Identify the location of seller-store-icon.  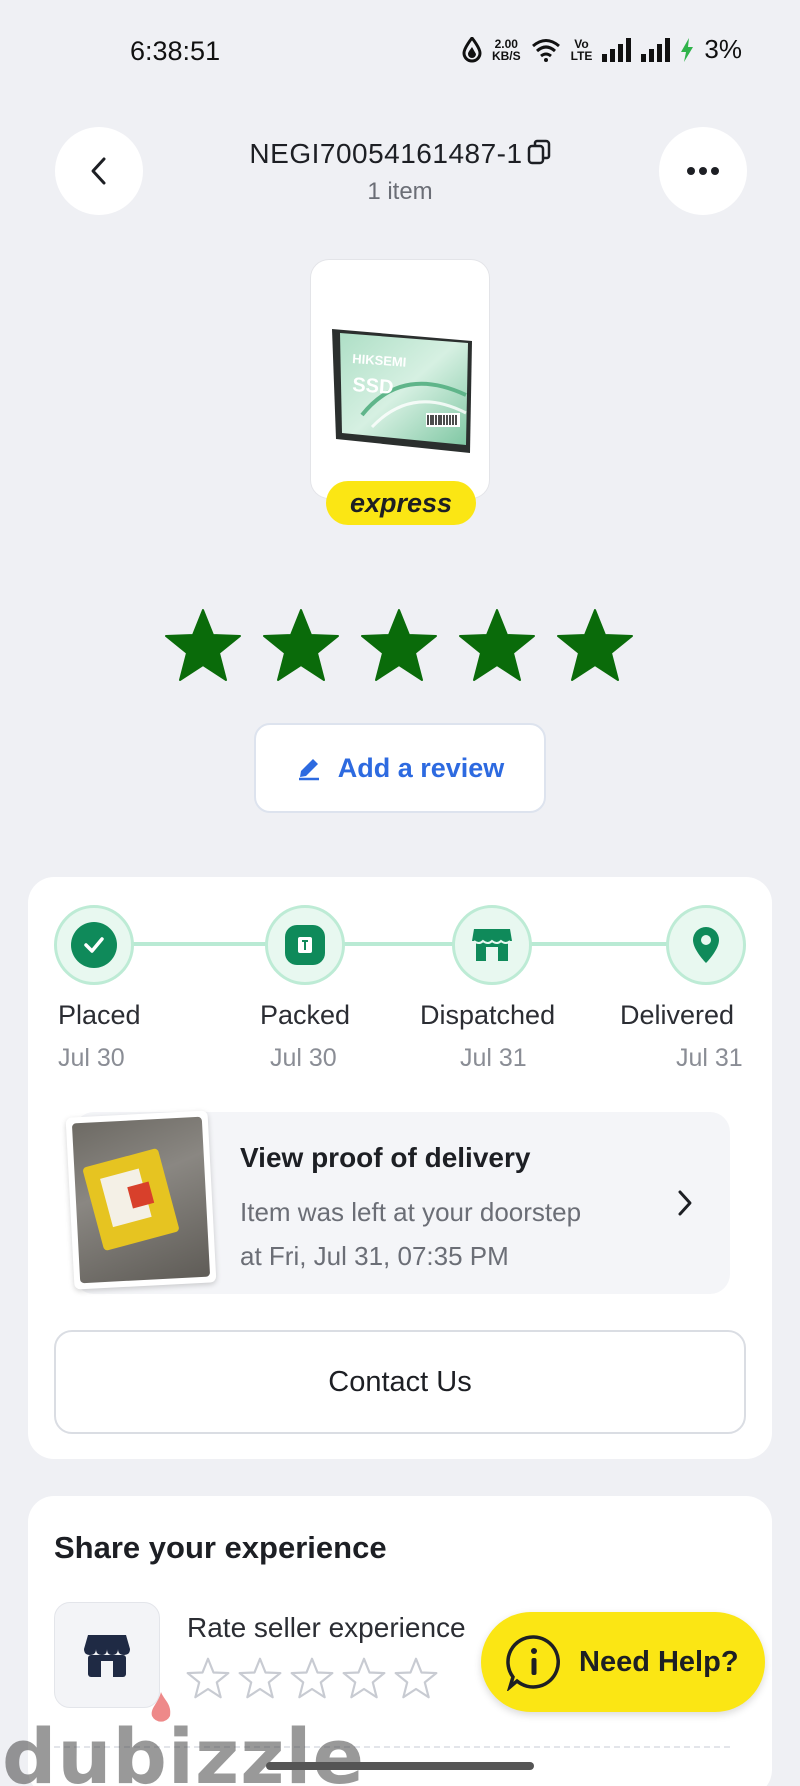
(107, 1656).